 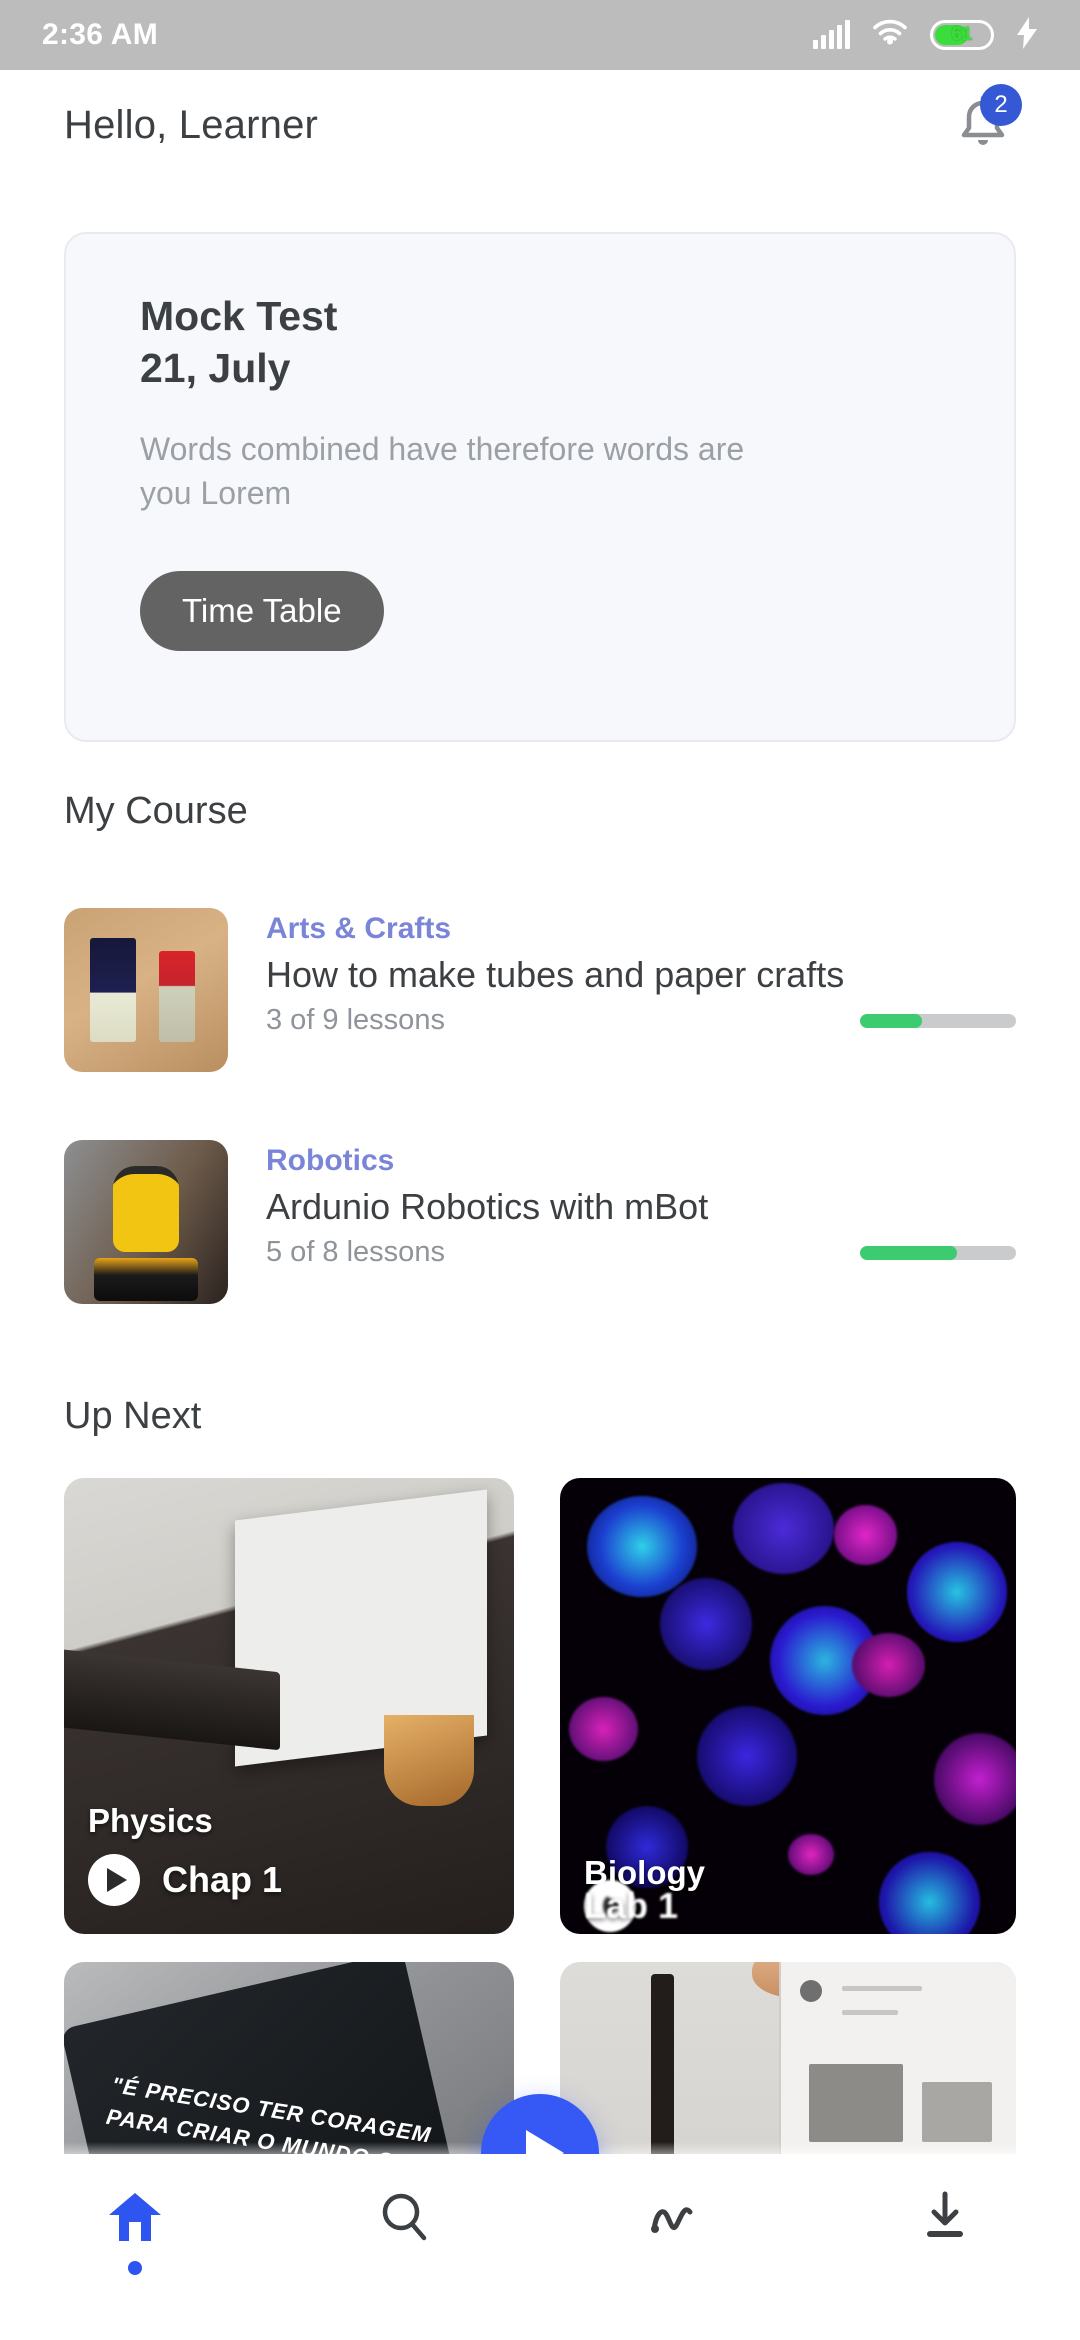 I want to click on battery-icon: 61, so click(x=962, y=35).